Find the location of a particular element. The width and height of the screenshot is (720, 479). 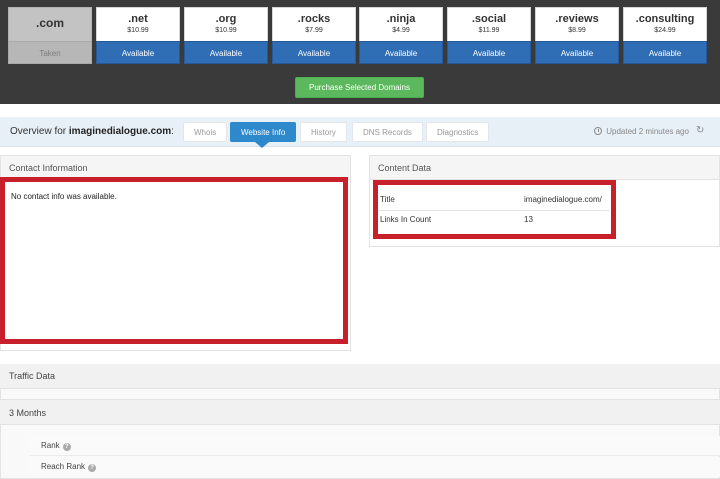

tld-card-ninja: .ninja $4.99 Available is located at coordinates (401, 35).